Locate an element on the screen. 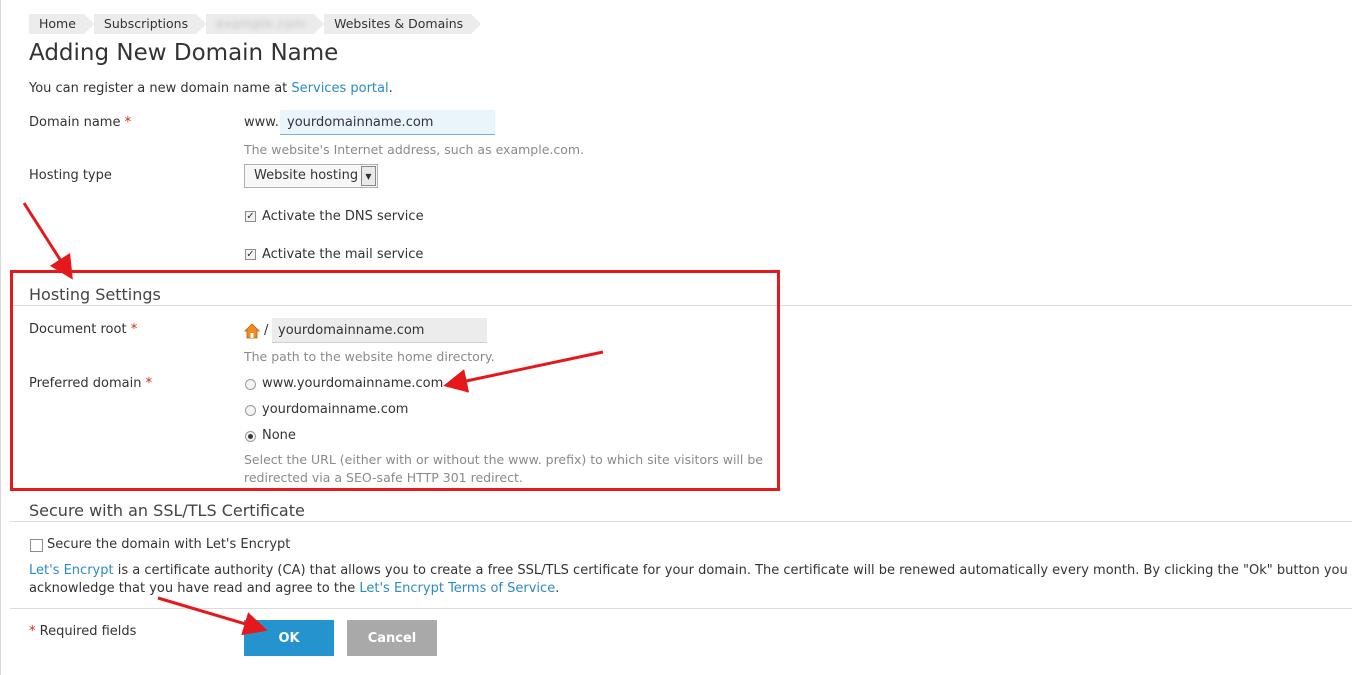  hosting-type-value: Website hosting is located at coordinates (306, 175).